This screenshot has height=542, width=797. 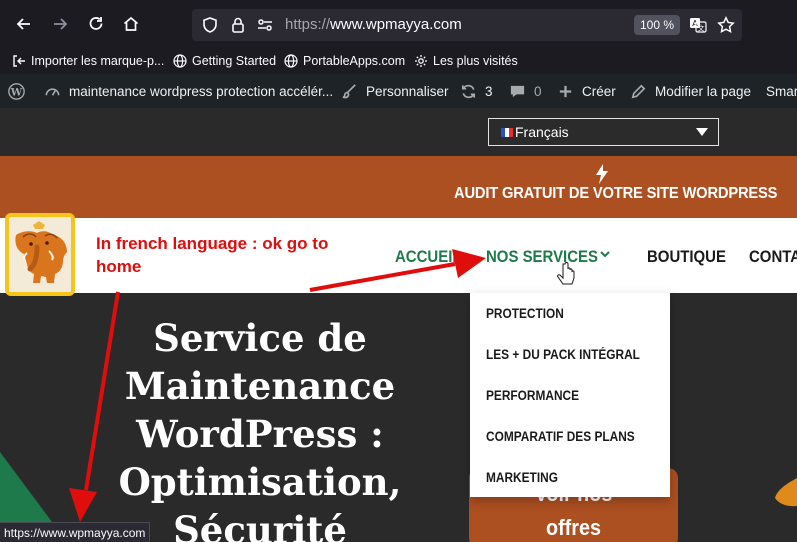 What do you see at coordinates (522, 477) in the screenshot?
I see `dropdown-item-marketing: MARKETING` at bounding box center [522, 477].